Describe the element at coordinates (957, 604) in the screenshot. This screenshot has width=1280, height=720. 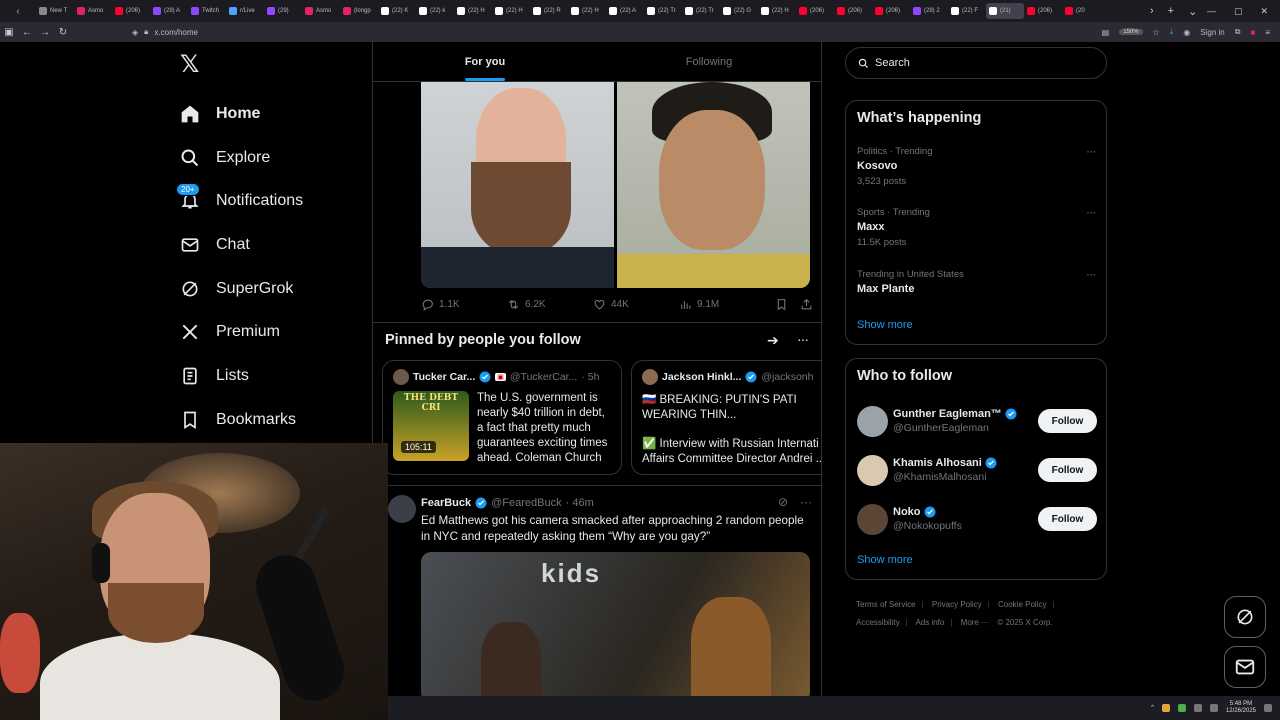
I see `footer-link-privacy: Privacy Policy` at that location.